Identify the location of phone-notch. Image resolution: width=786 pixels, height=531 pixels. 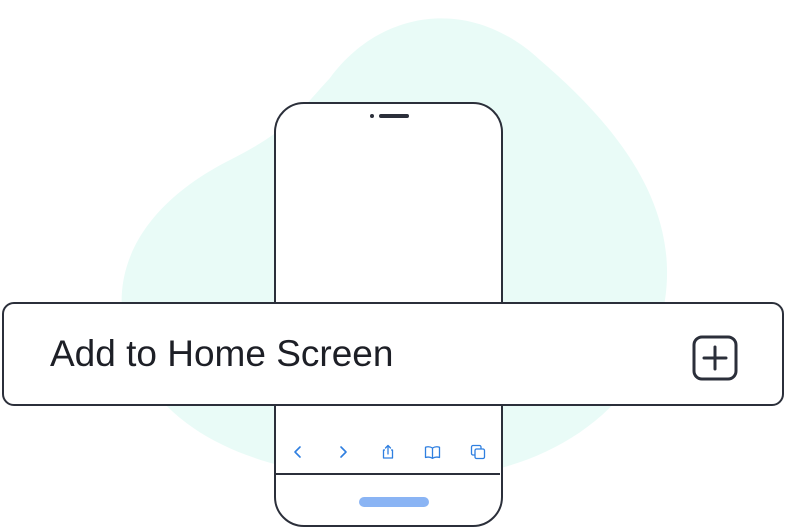
(390, 116).